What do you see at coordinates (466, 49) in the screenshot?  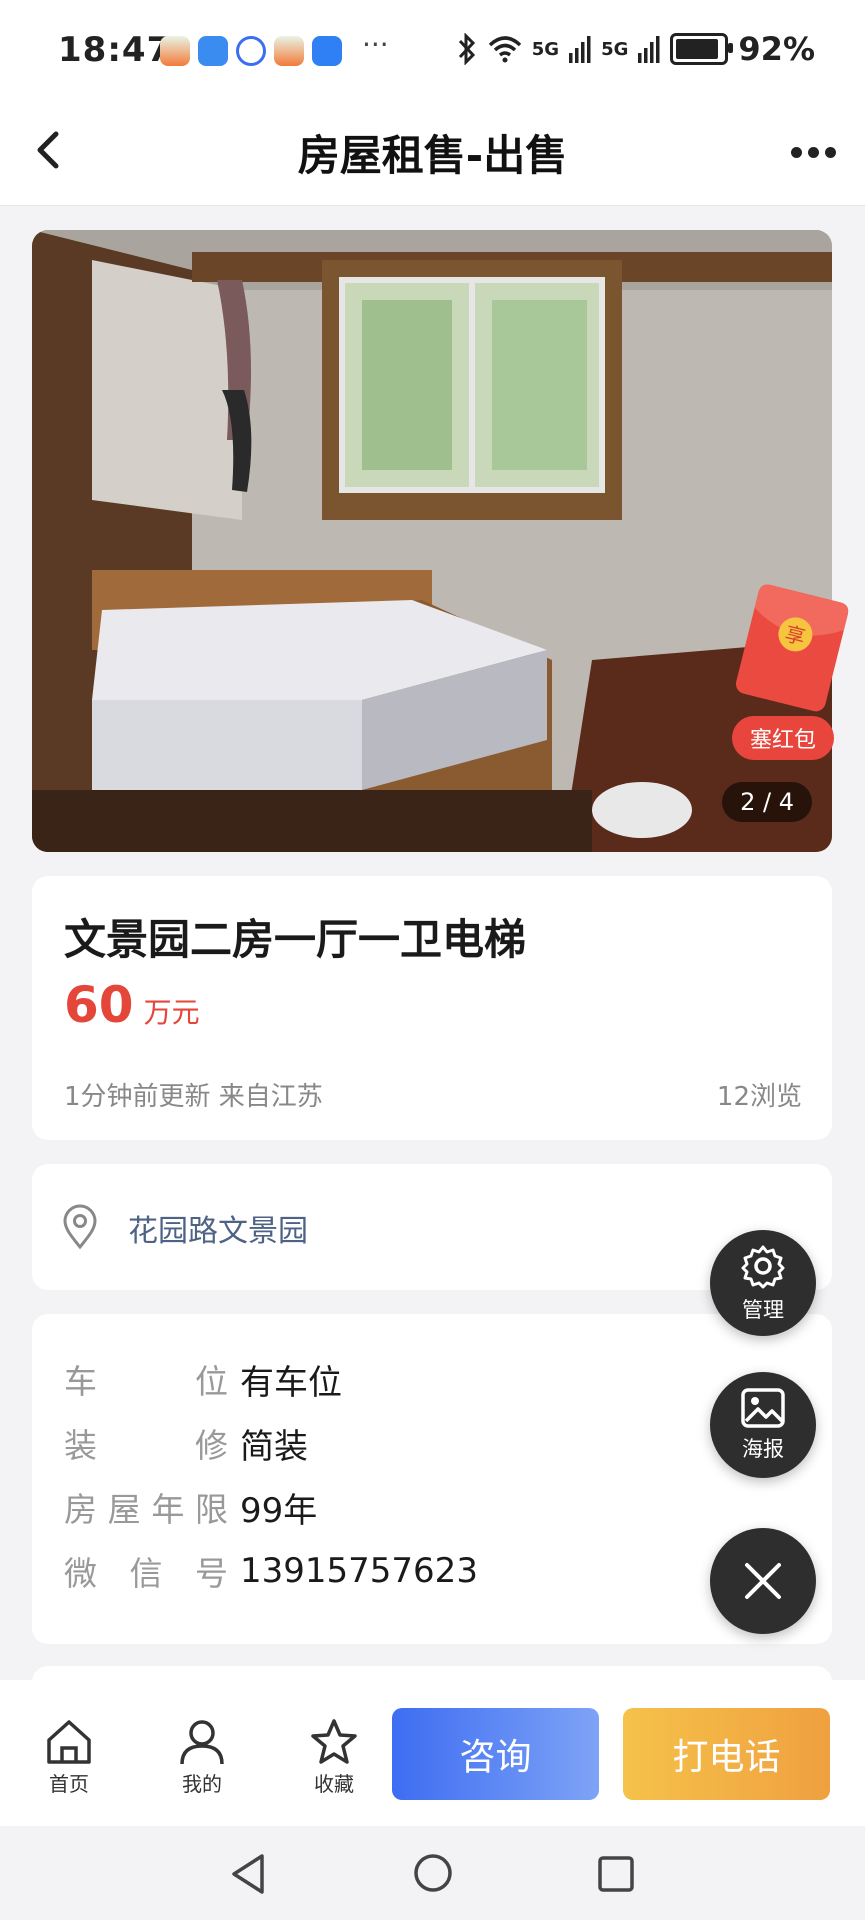 I see `bluetooth-icon` at bounding box center [466, 49].